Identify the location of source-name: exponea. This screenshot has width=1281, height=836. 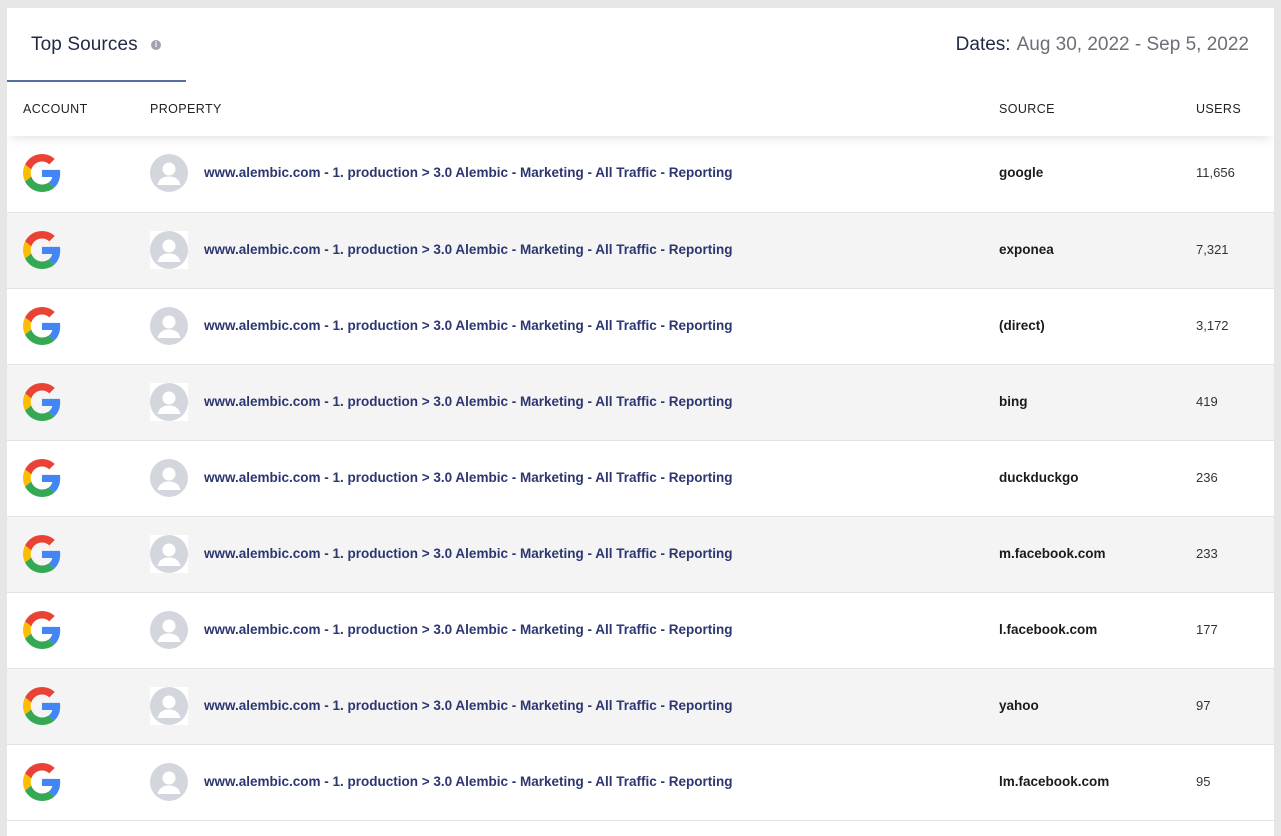
(1026, 249).